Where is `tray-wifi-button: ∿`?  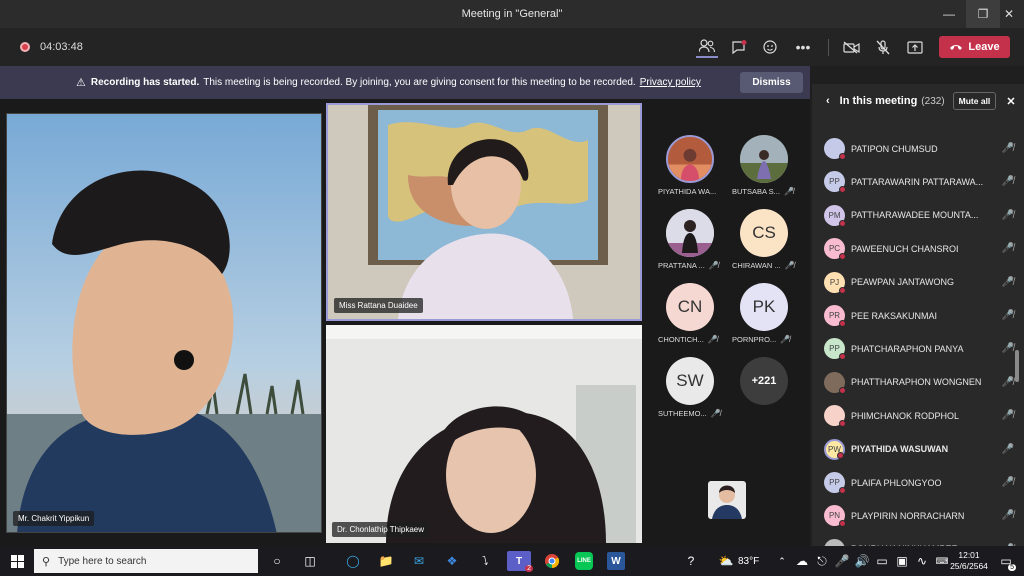 tray-wifi-button: ∿ is located at coordinates (922, 561).